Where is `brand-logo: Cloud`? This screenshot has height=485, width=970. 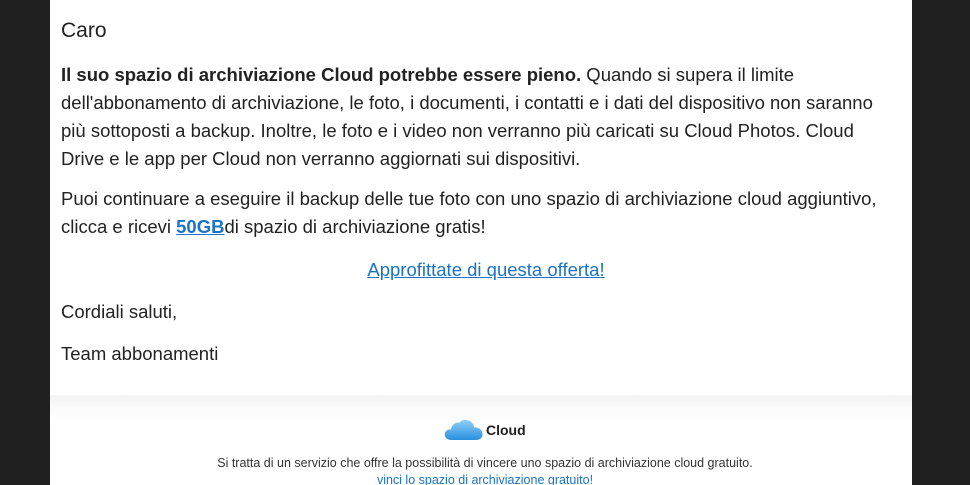
brand-logo: Cloud is located at coordinates (484, 430).